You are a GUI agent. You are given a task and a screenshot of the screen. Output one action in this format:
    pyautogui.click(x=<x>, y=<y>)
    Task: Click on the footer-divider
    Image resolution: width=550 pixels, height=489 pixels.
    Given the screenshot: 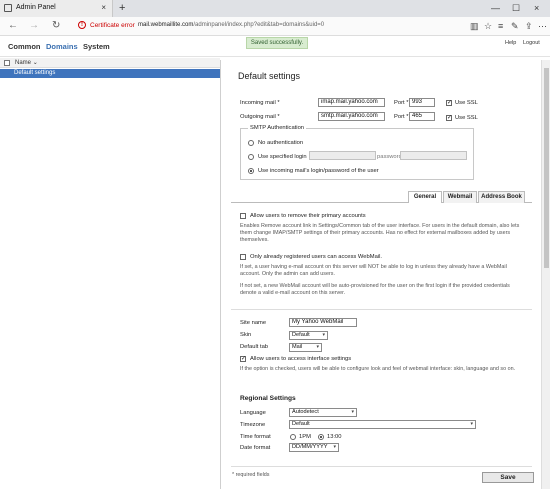 What is the action you would take?
    pyautogui.click(x=381, y=466)
    